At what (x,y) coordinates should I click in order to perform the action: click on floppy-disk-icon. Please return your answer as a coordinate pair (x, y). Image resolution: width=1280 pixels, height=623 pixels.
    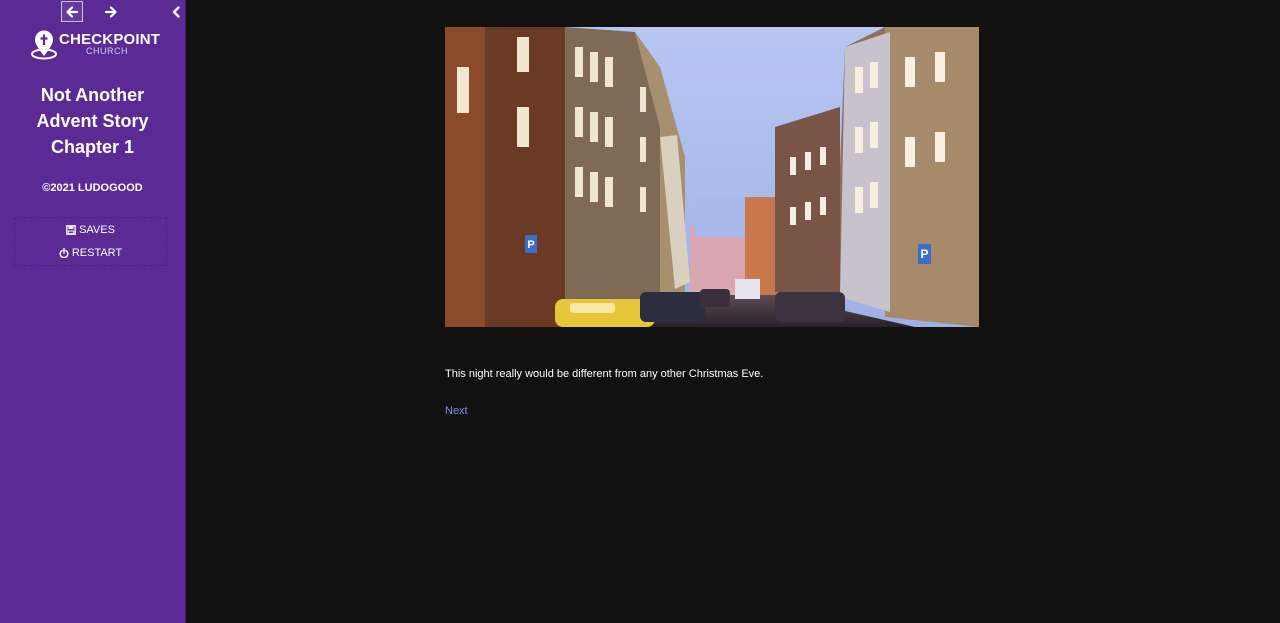
    Looking at the image, I should click on (71, 230).